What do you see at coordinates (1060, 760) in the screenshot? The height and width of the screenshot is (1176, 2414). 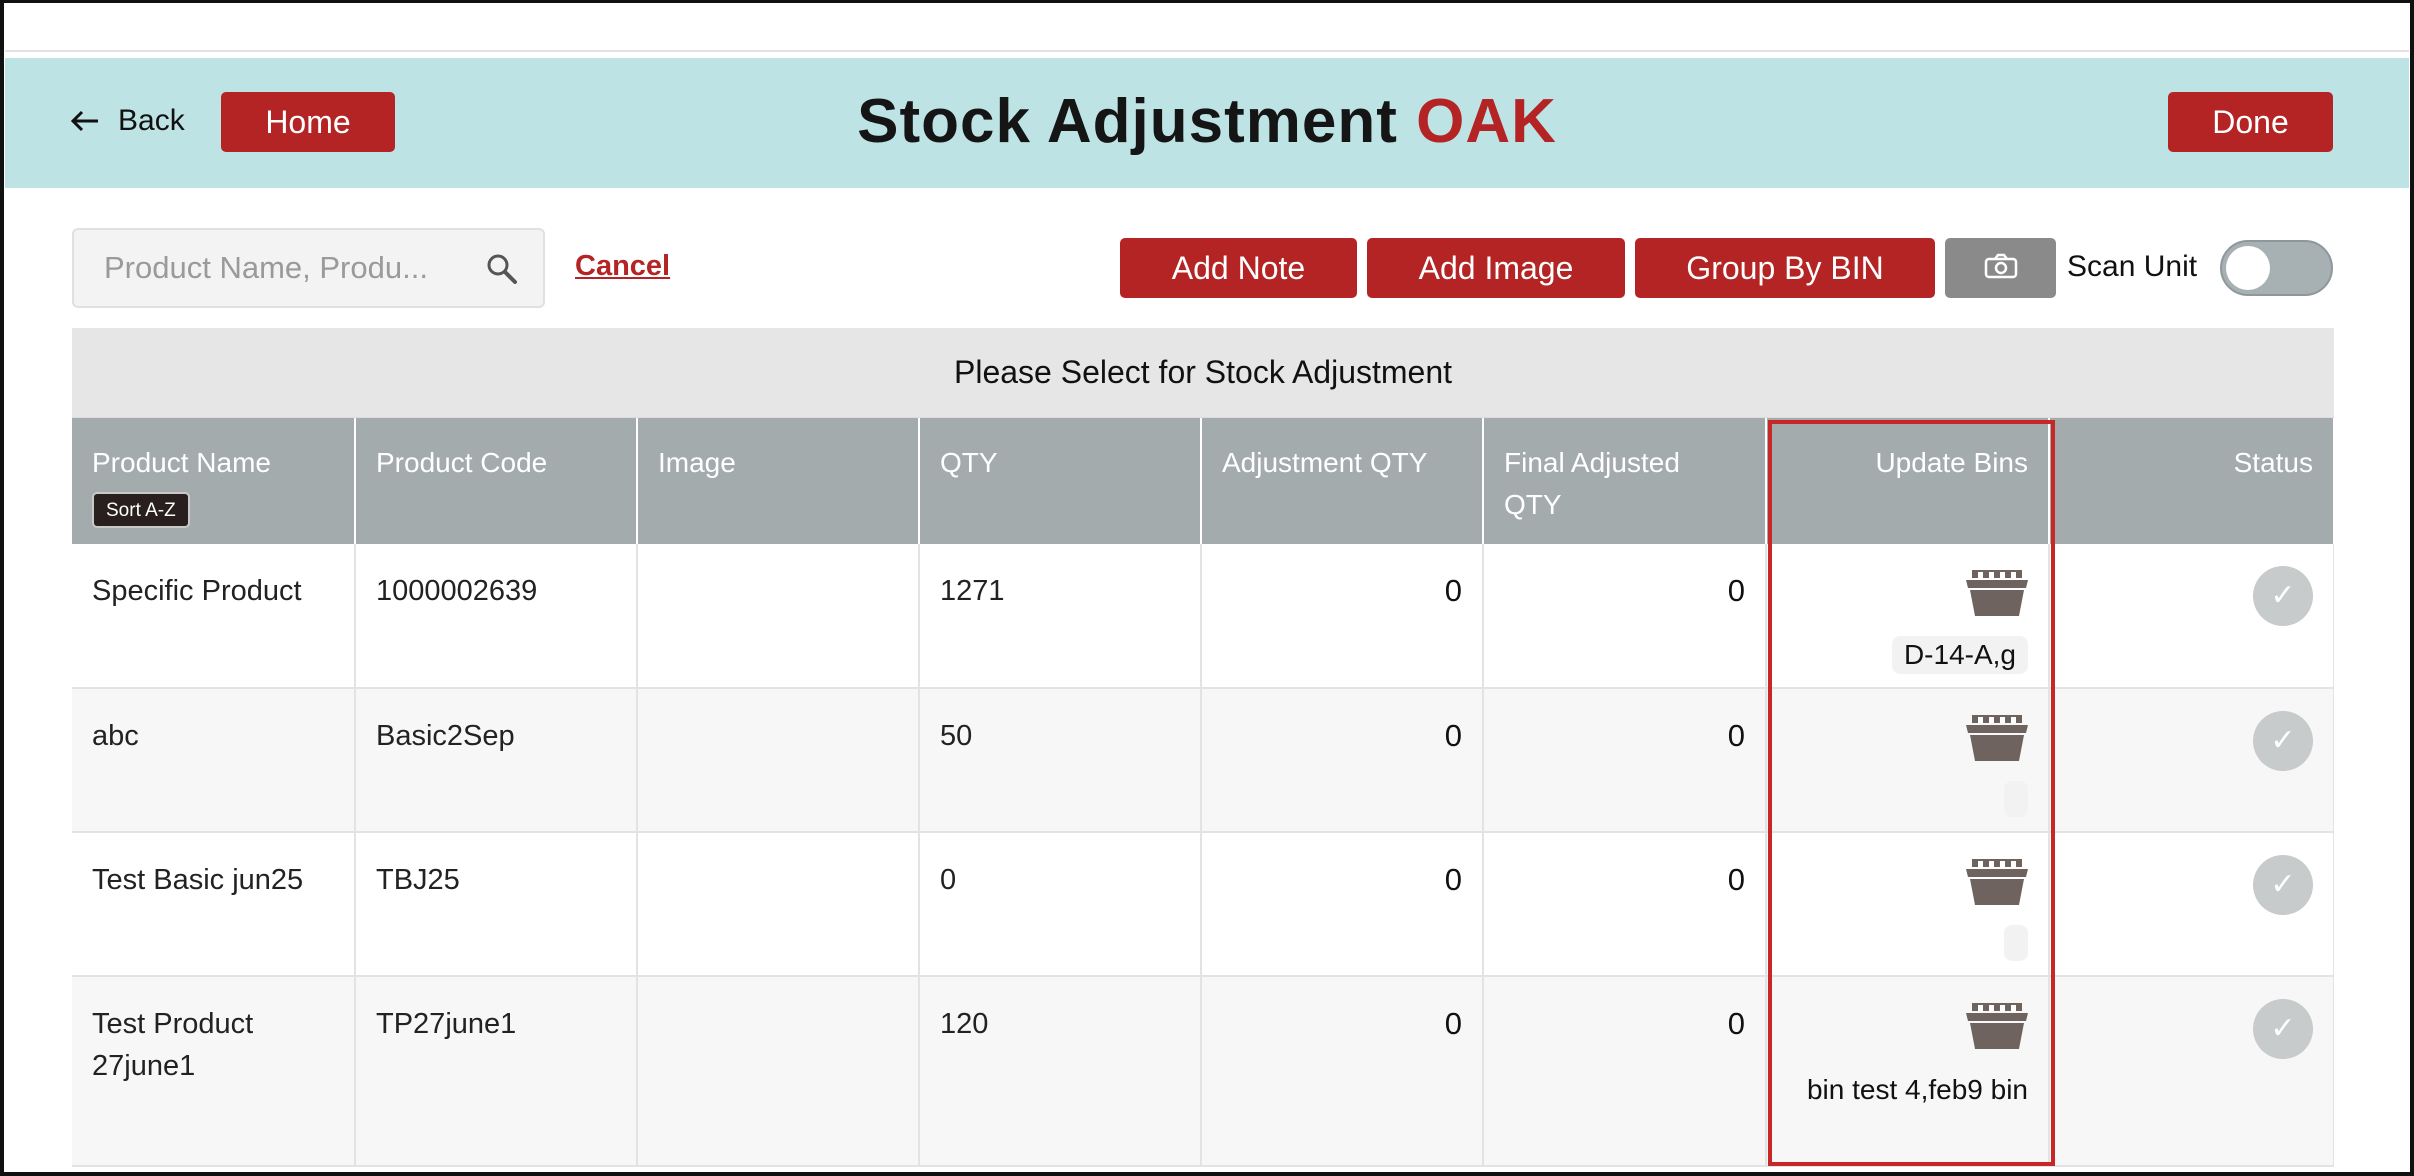 I see `qty-cell: 50` at bounding box center [1060, 760].